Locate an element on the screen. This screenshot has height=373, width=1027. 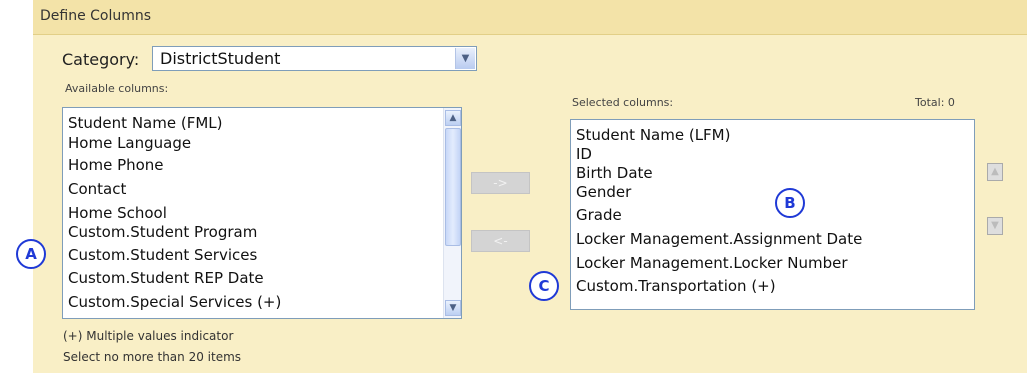
list-item: Gender is located at coordinates (603, 192).